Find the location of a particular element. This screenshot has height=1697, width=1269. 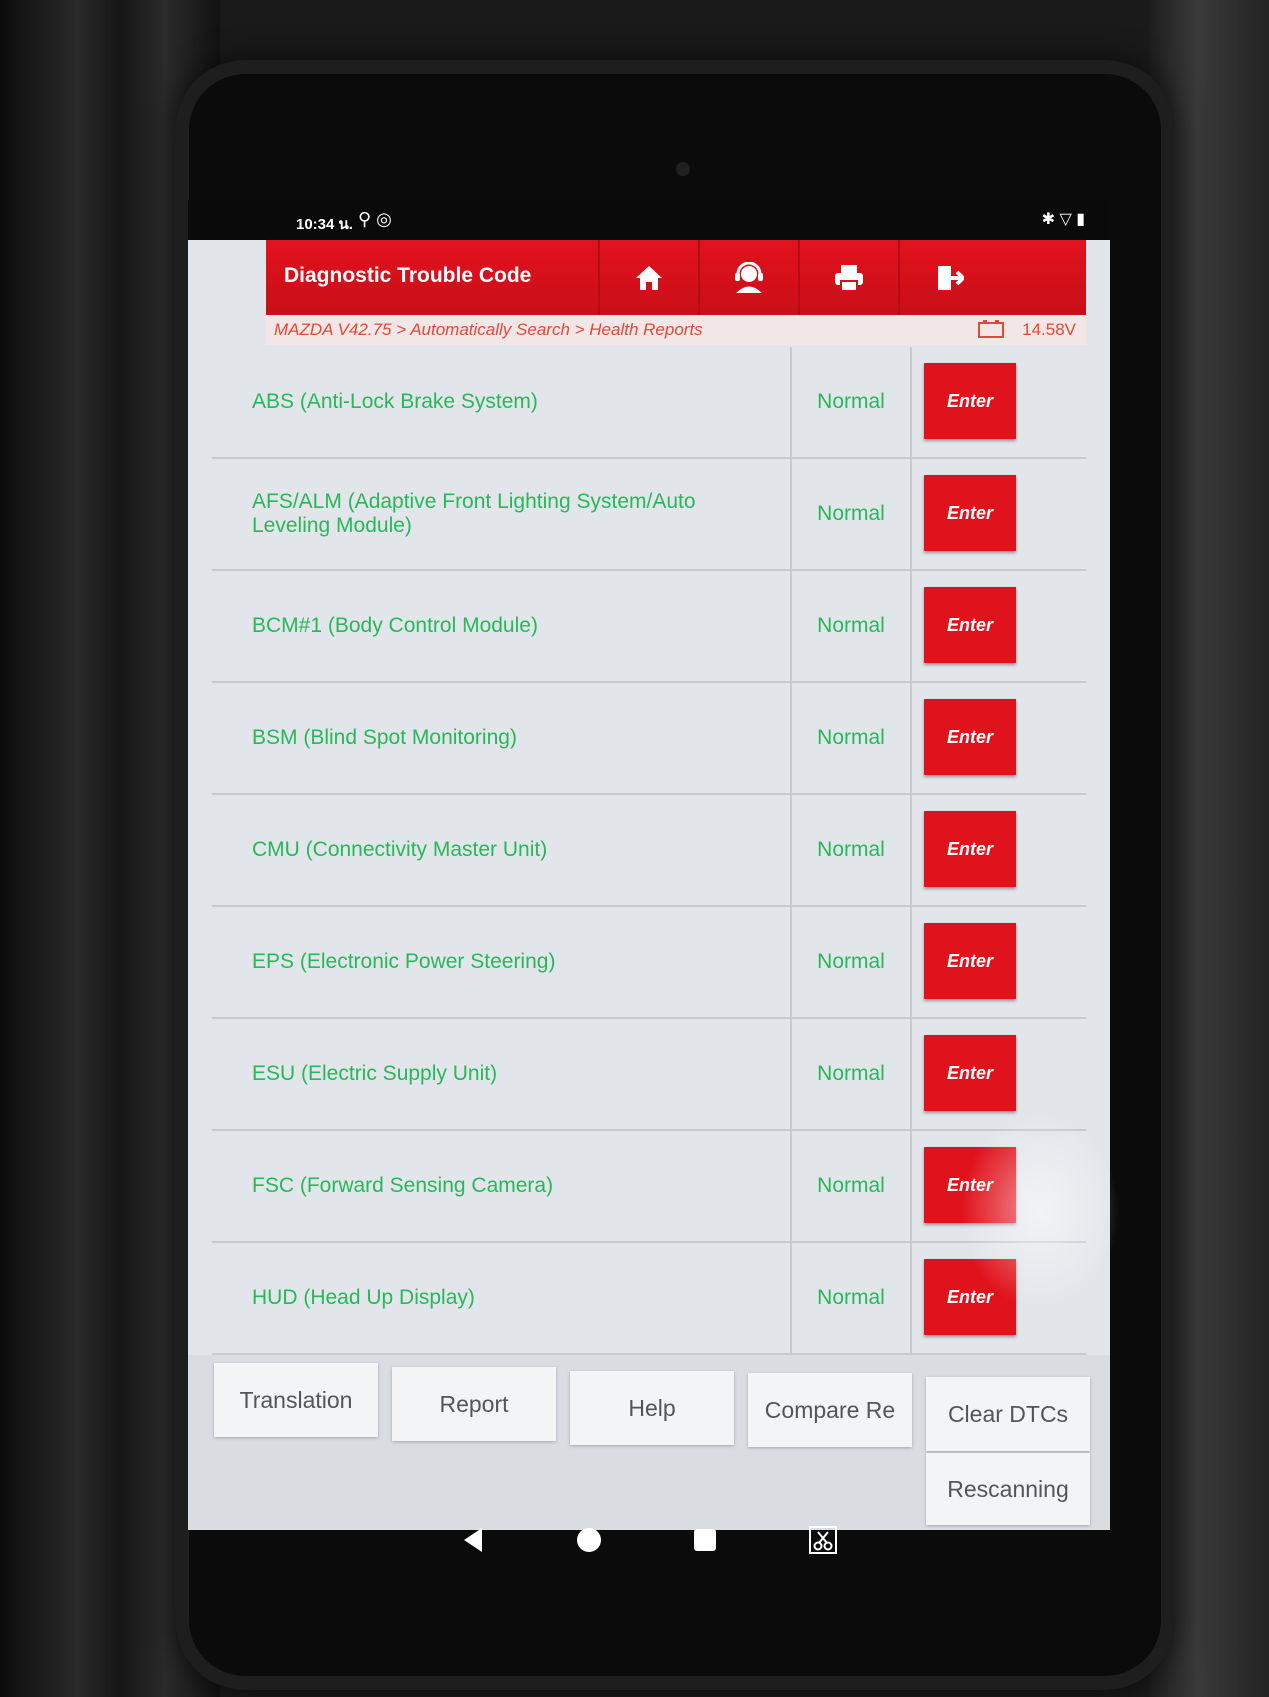

system-name: FSC (Forward Sensing Camera) is located at coordinates (522, 1186).